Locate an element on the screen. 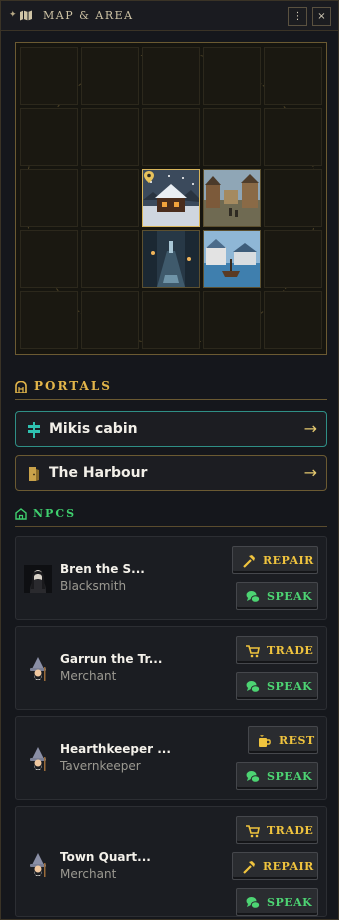  portals-divider is located at coordinates (171, 399).